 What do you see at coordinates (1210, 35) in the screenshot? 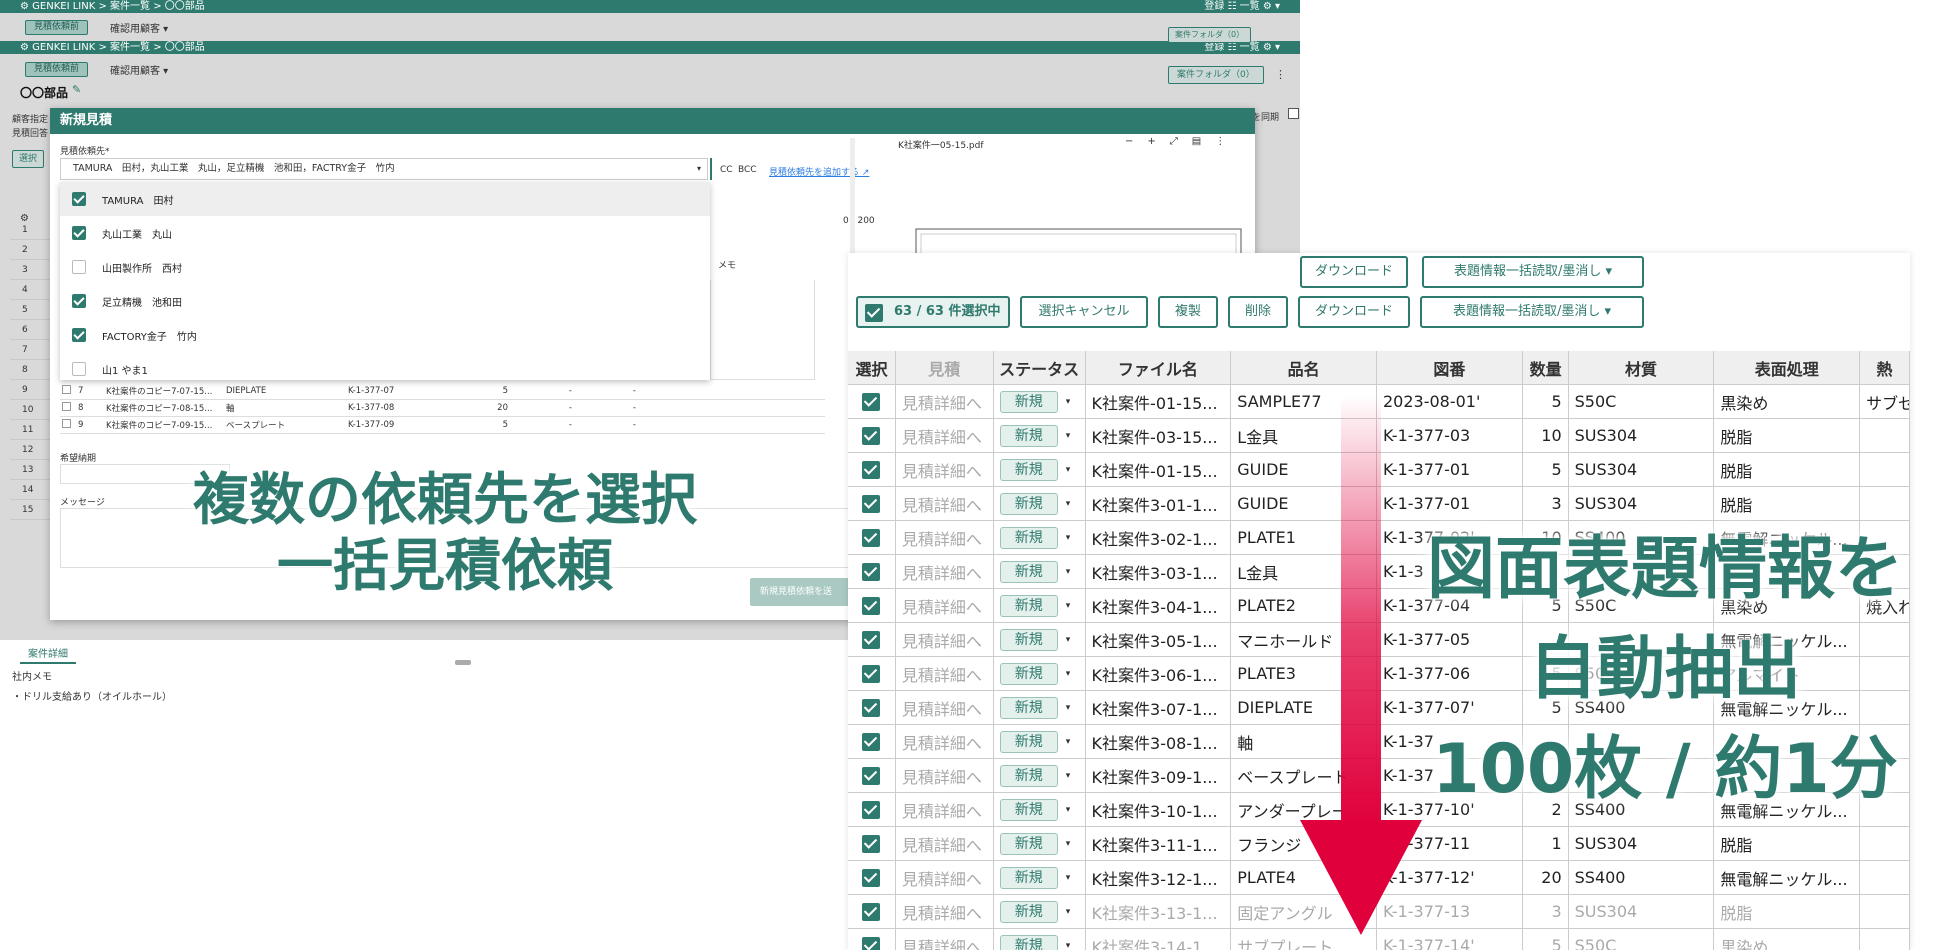
I see `case-folder-button-back: 案件フォルダ（0）` at bounding box center [1210, 35].